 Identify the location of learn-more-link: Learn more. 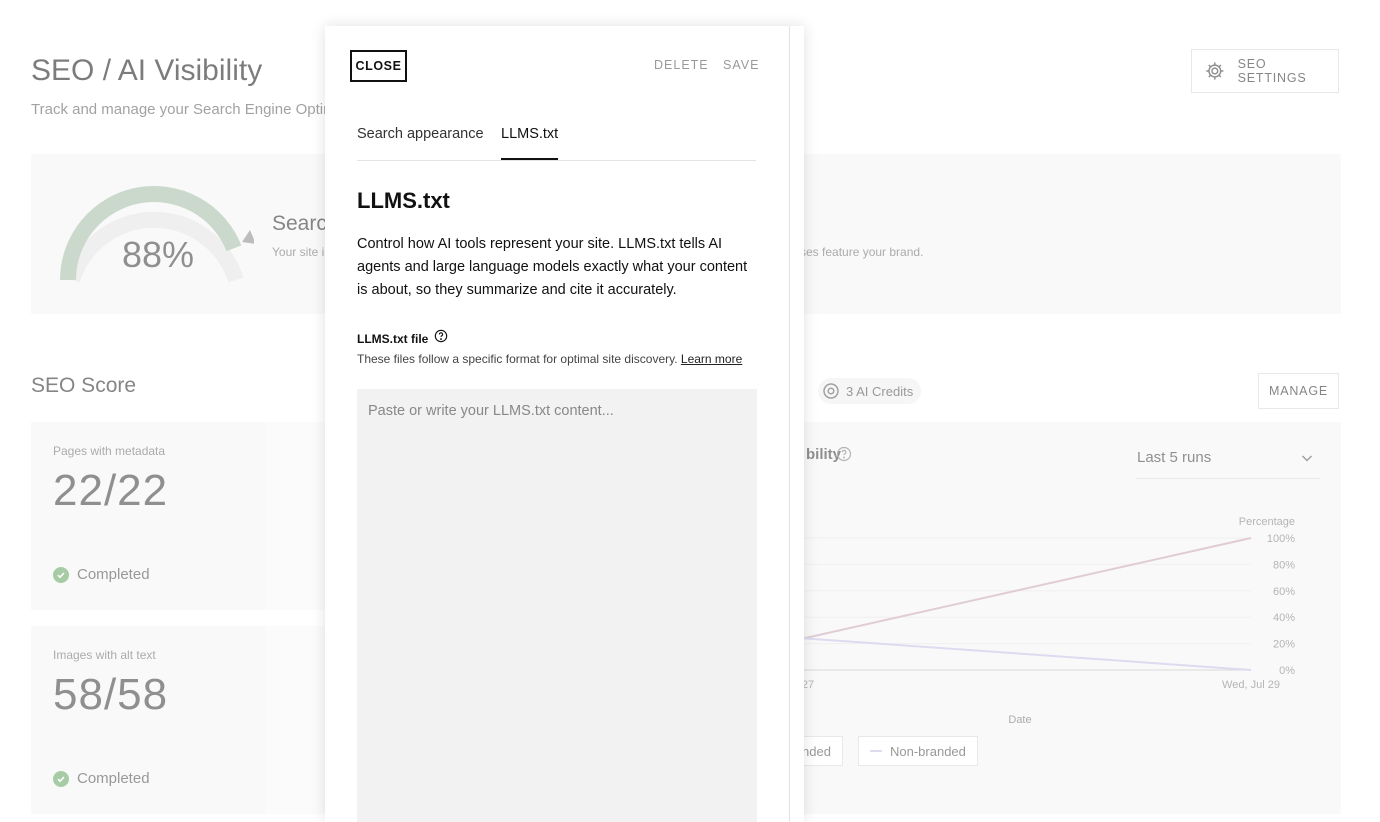
(711, 359).